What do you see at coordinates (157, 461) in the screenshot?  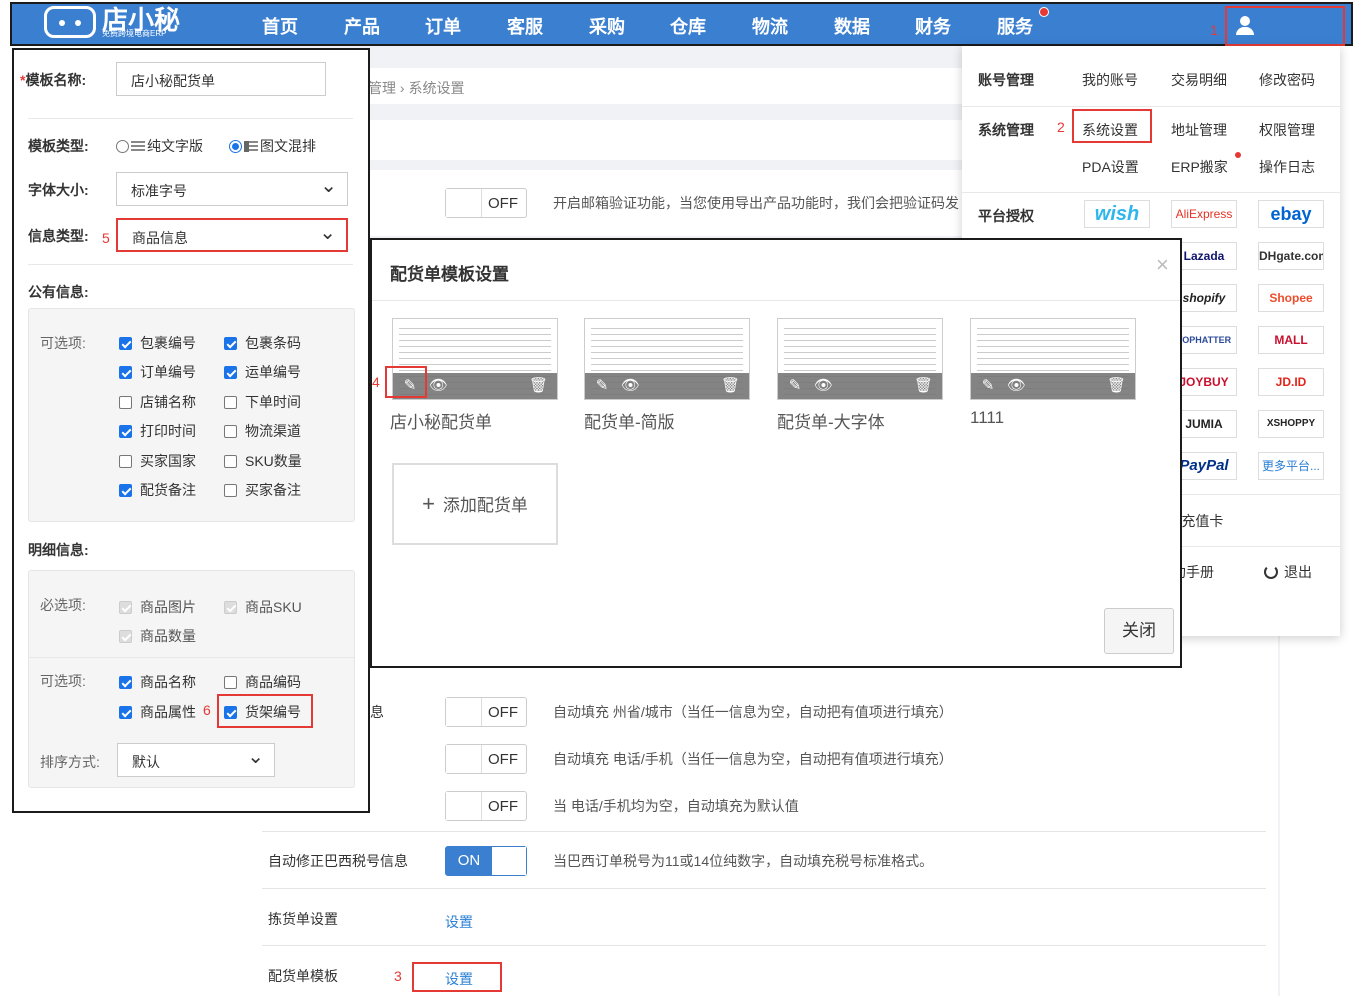 I see `checkbox-buyer-country: 买家国家` at bounding box center [157, 461].